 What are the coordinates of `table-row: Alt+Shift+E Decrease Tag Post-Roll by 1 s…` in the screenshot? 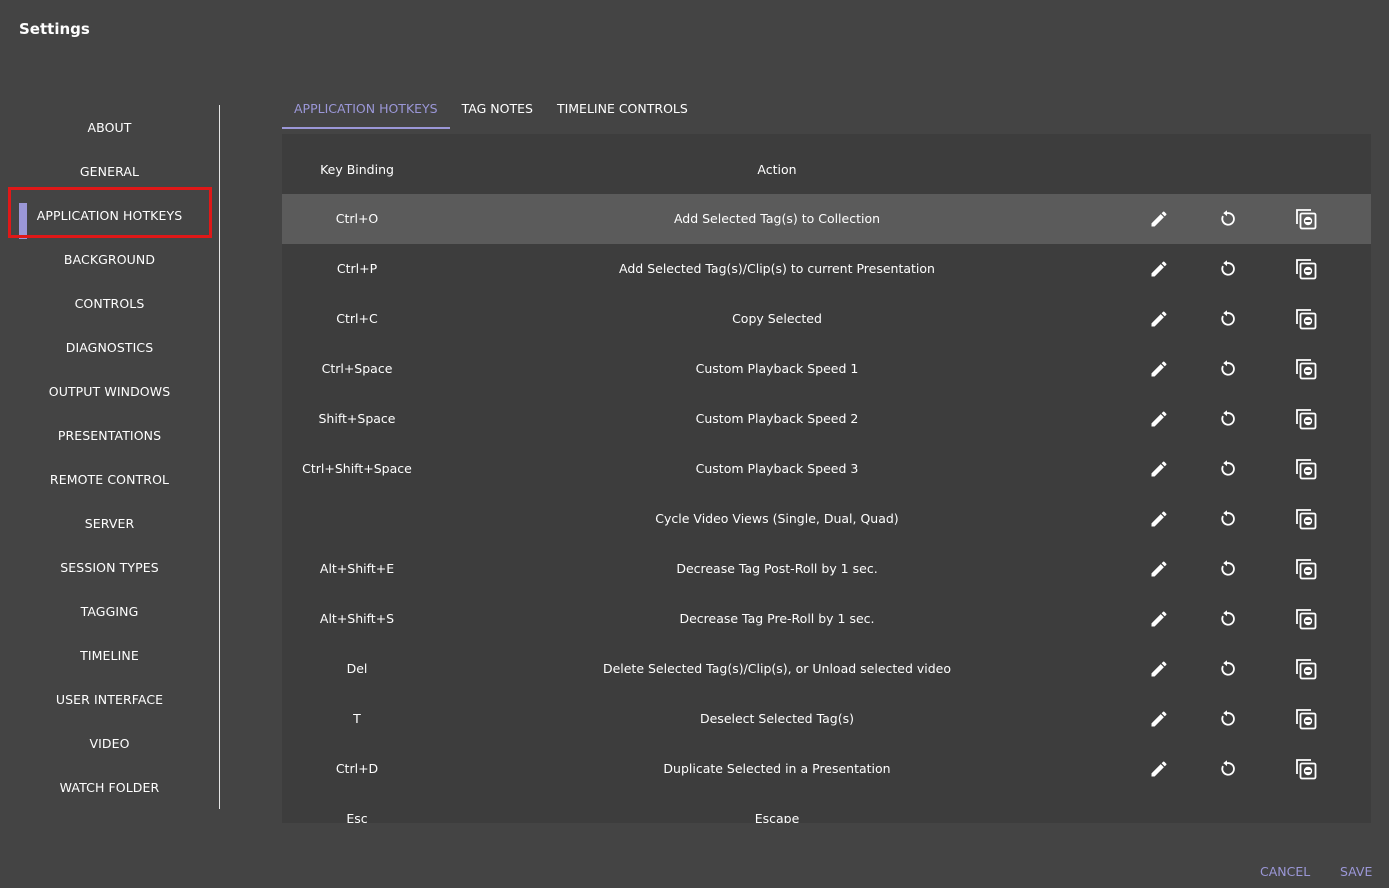 It's located at (826, 569).